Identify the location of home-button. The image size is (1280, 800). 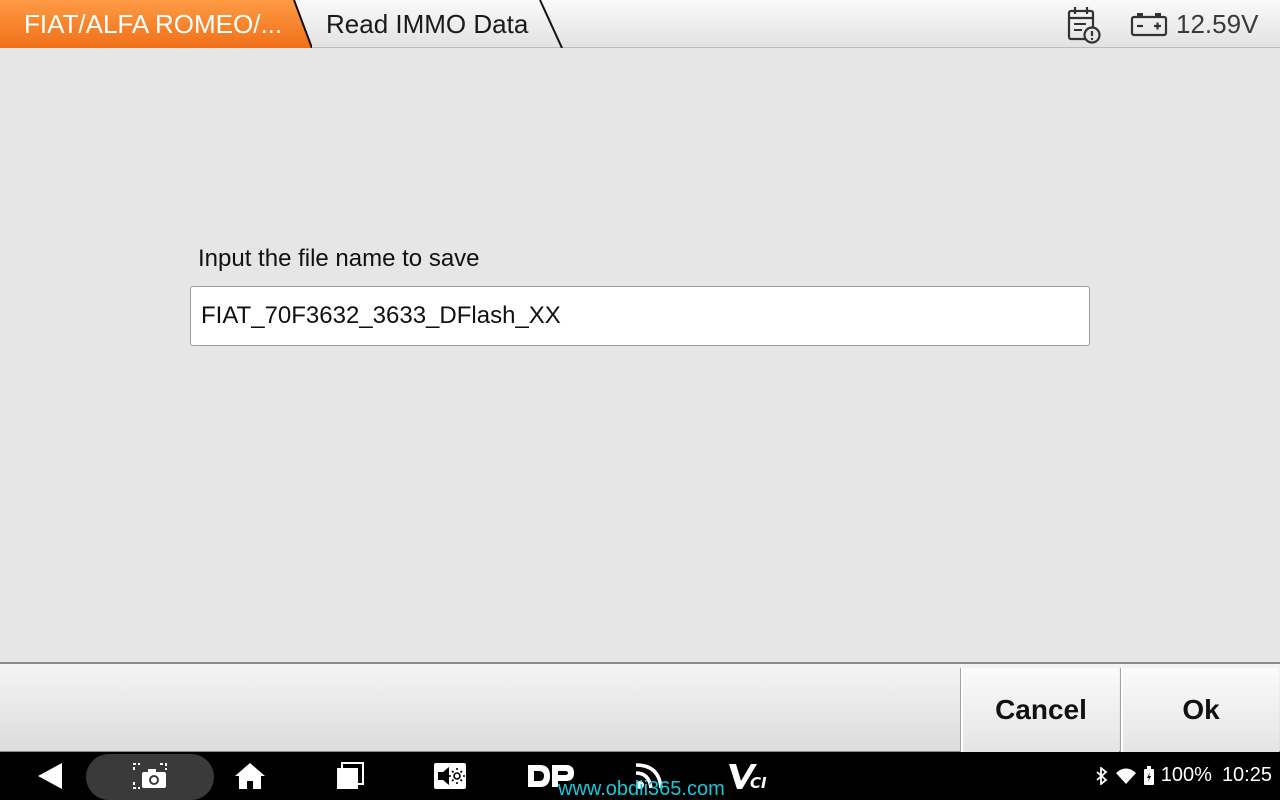
(250, 776).